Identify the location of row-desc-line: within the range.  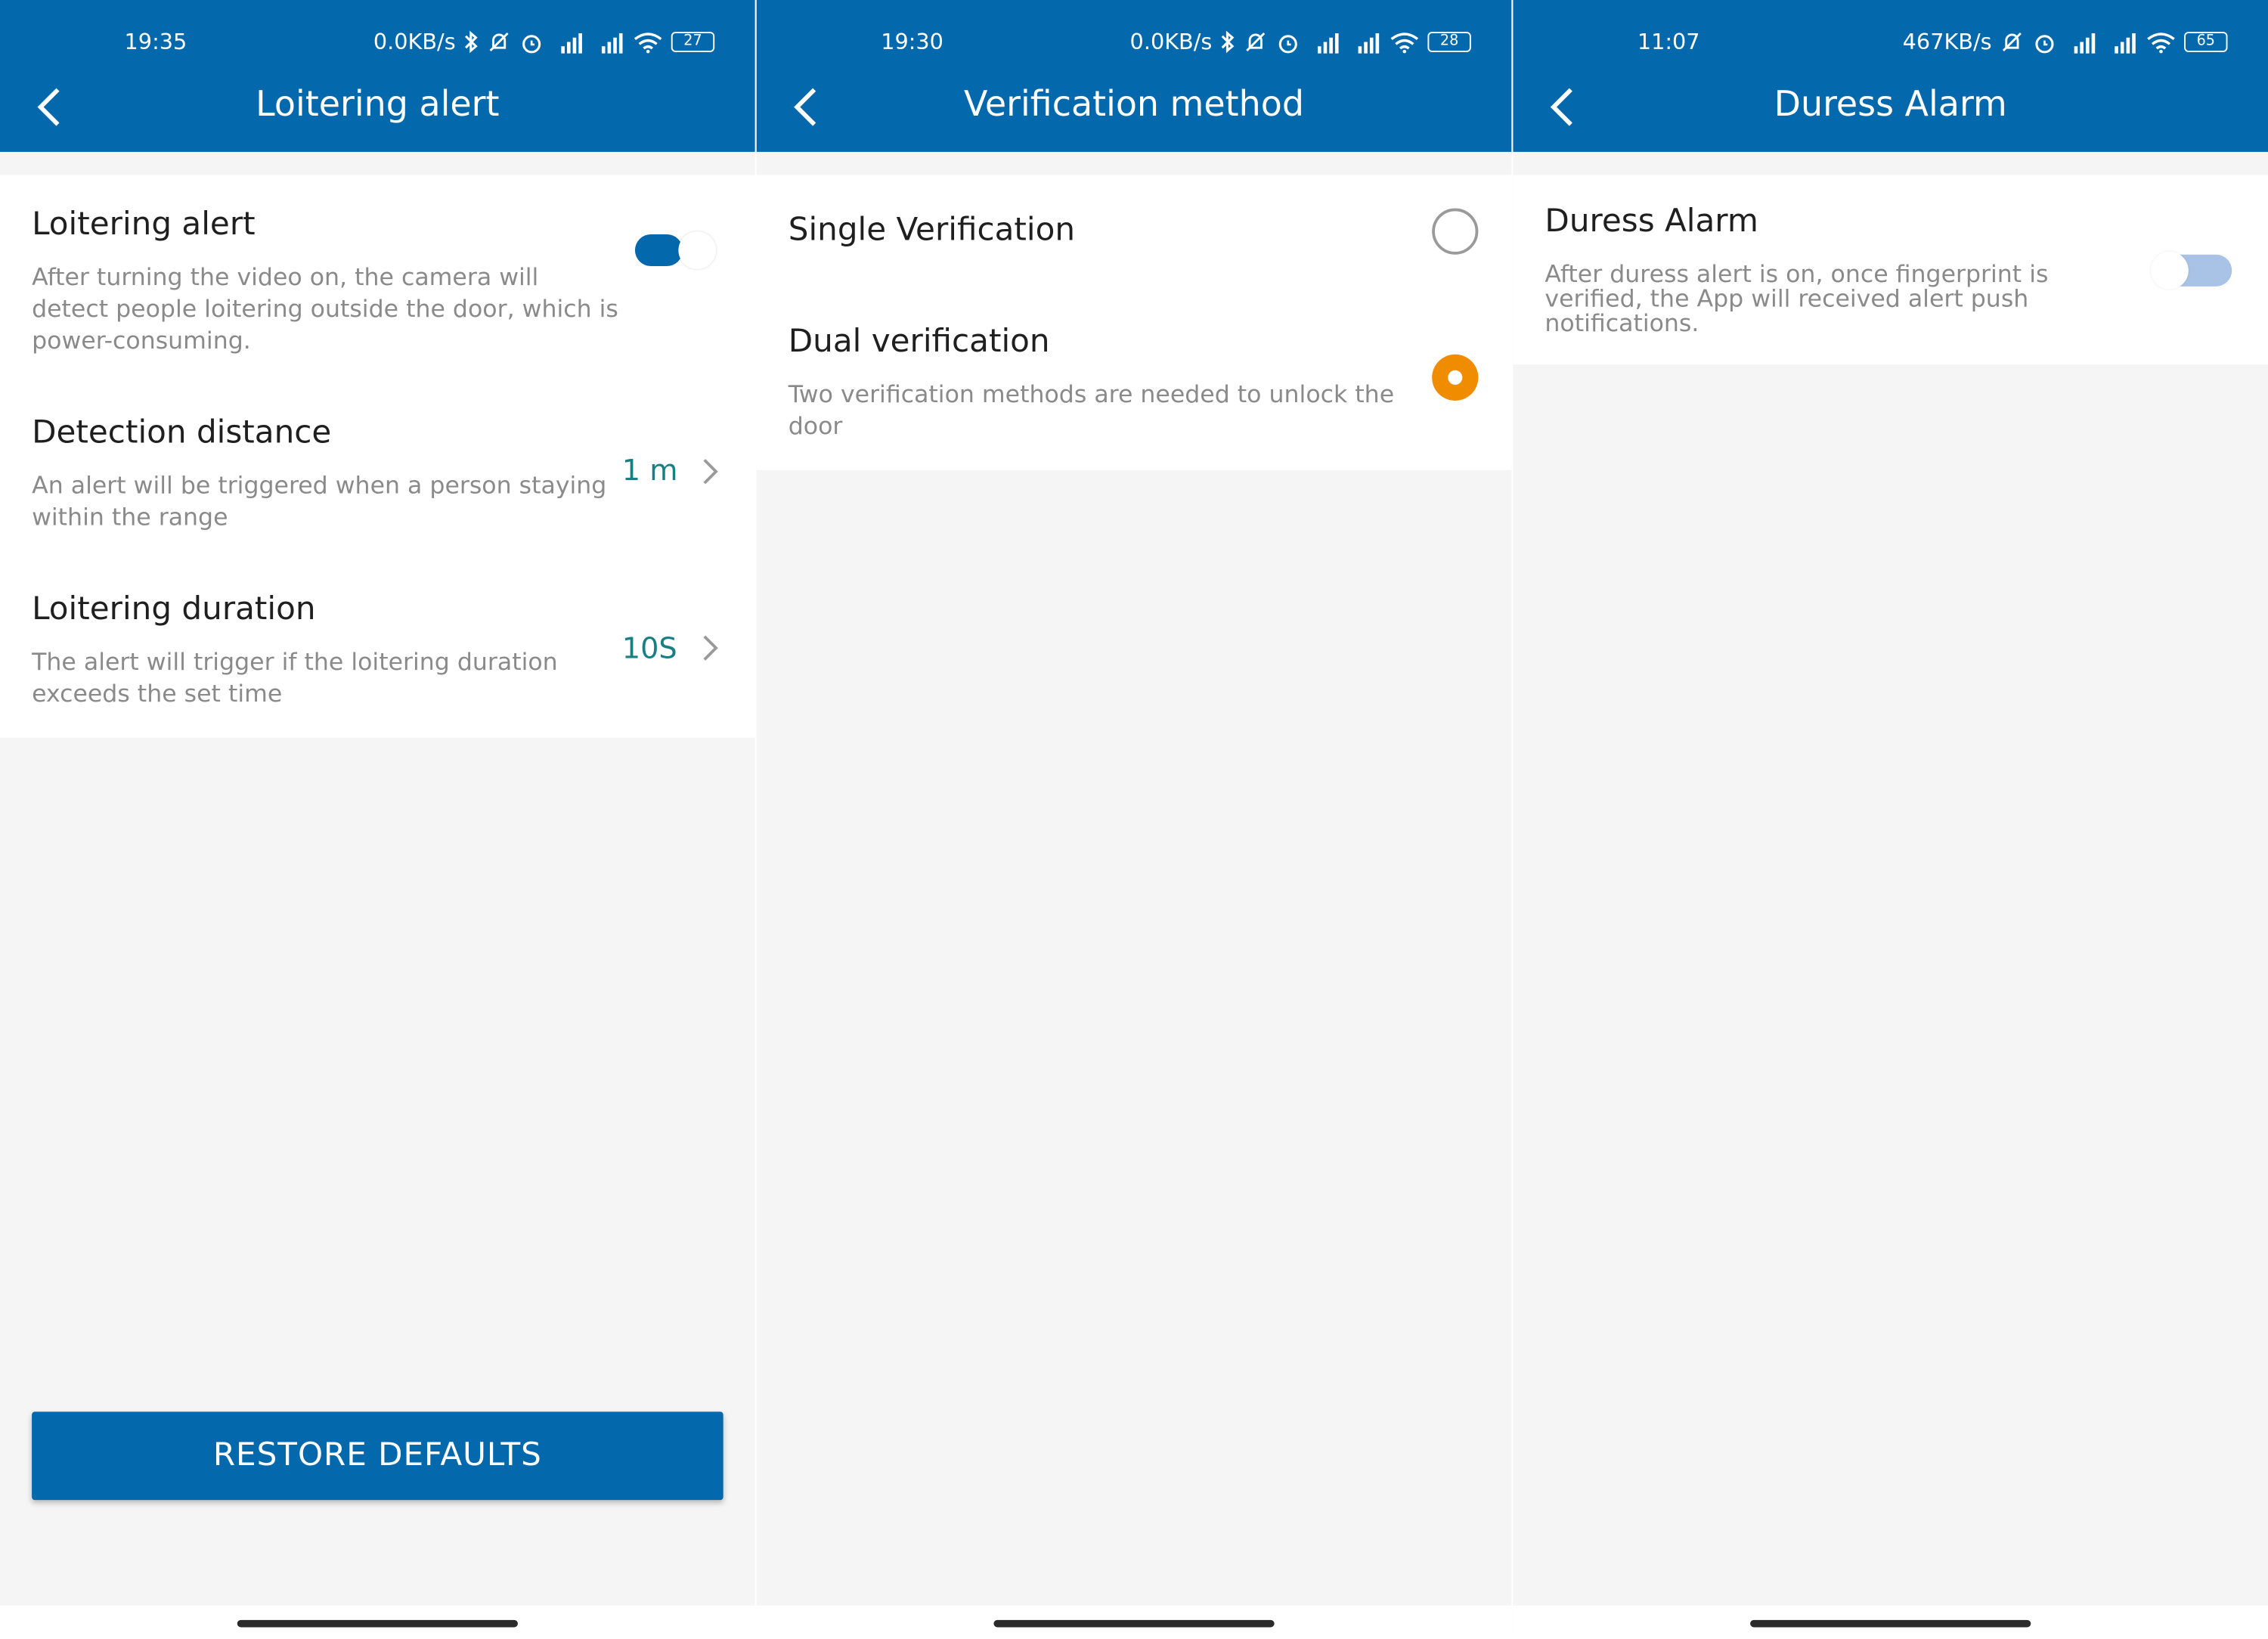
(130, 517).